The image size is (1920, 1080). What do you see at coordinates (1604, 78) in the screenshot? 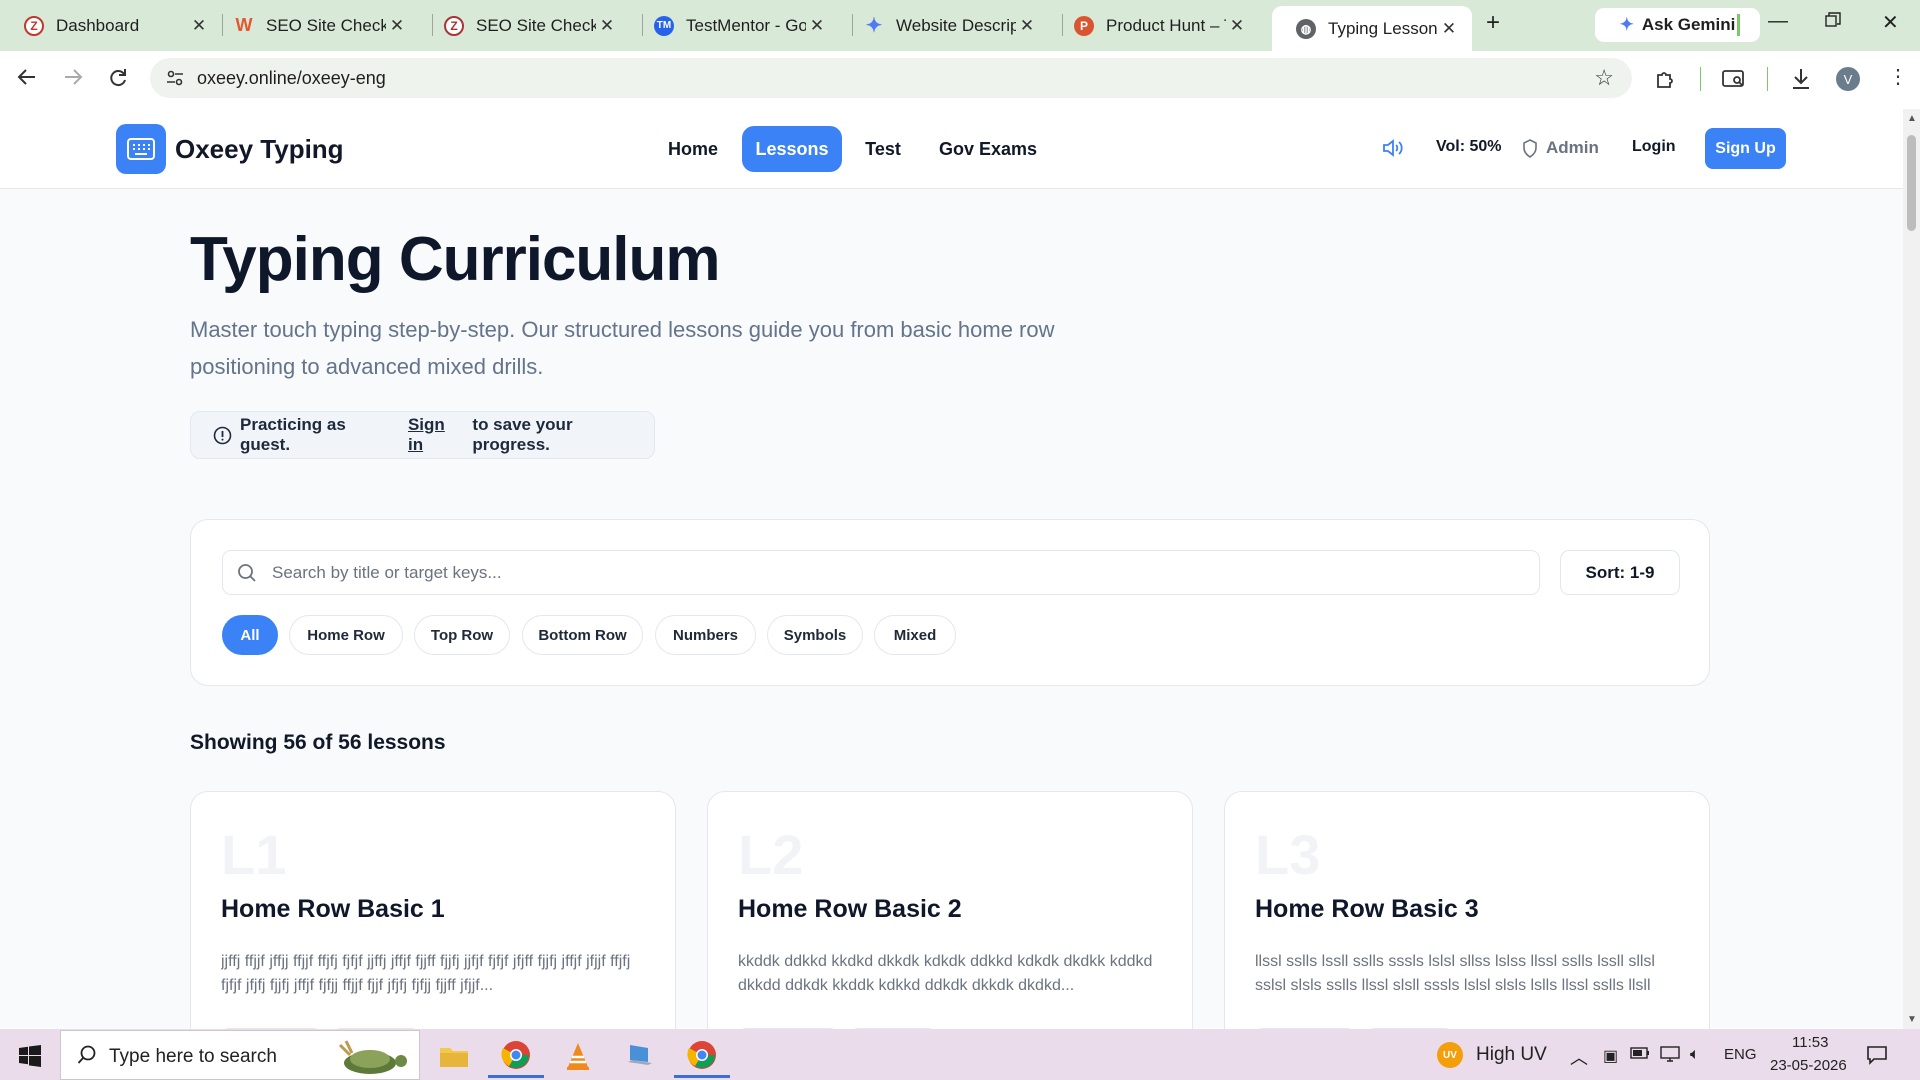
I see `bookmark-star-icon: ☆` at bounding box center [1604, 78].